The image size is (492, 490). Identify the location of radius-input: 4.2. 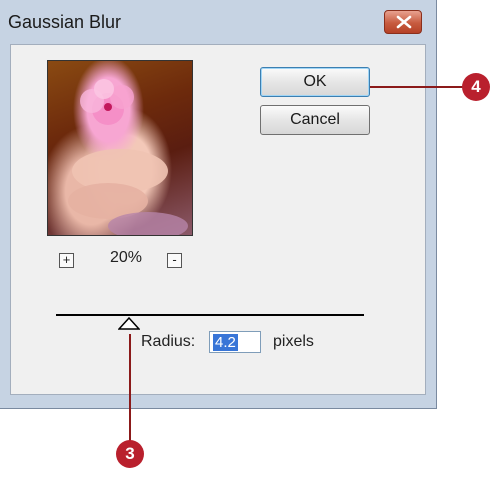
(235, 342).